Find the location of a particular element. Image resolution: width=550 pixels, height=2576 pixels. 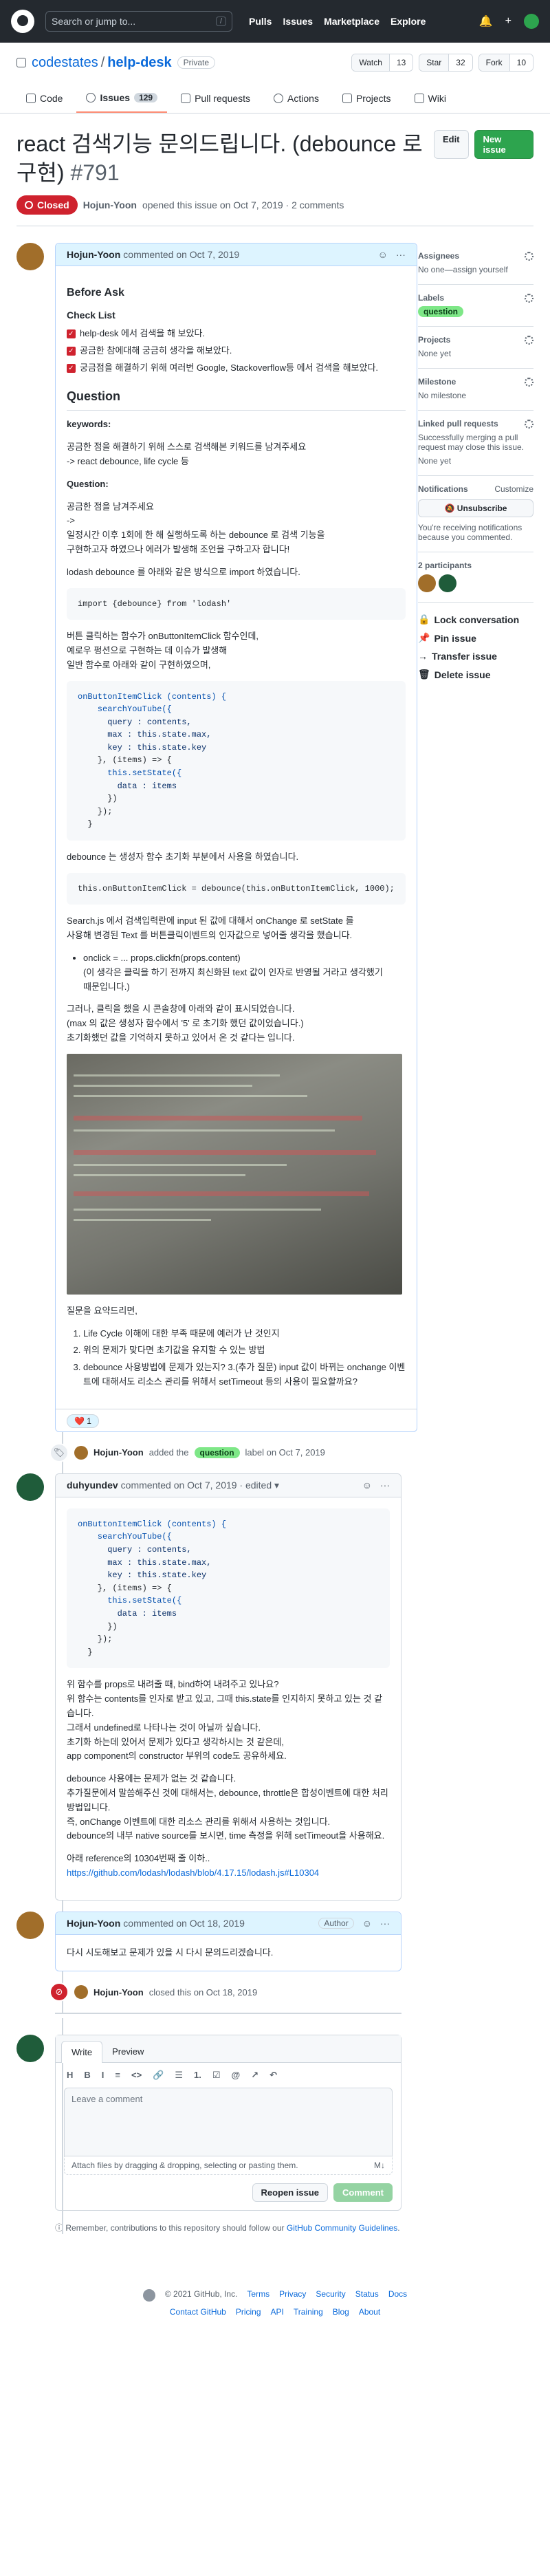

comment-author: duhyundev is located at coordinates (93, 1485).